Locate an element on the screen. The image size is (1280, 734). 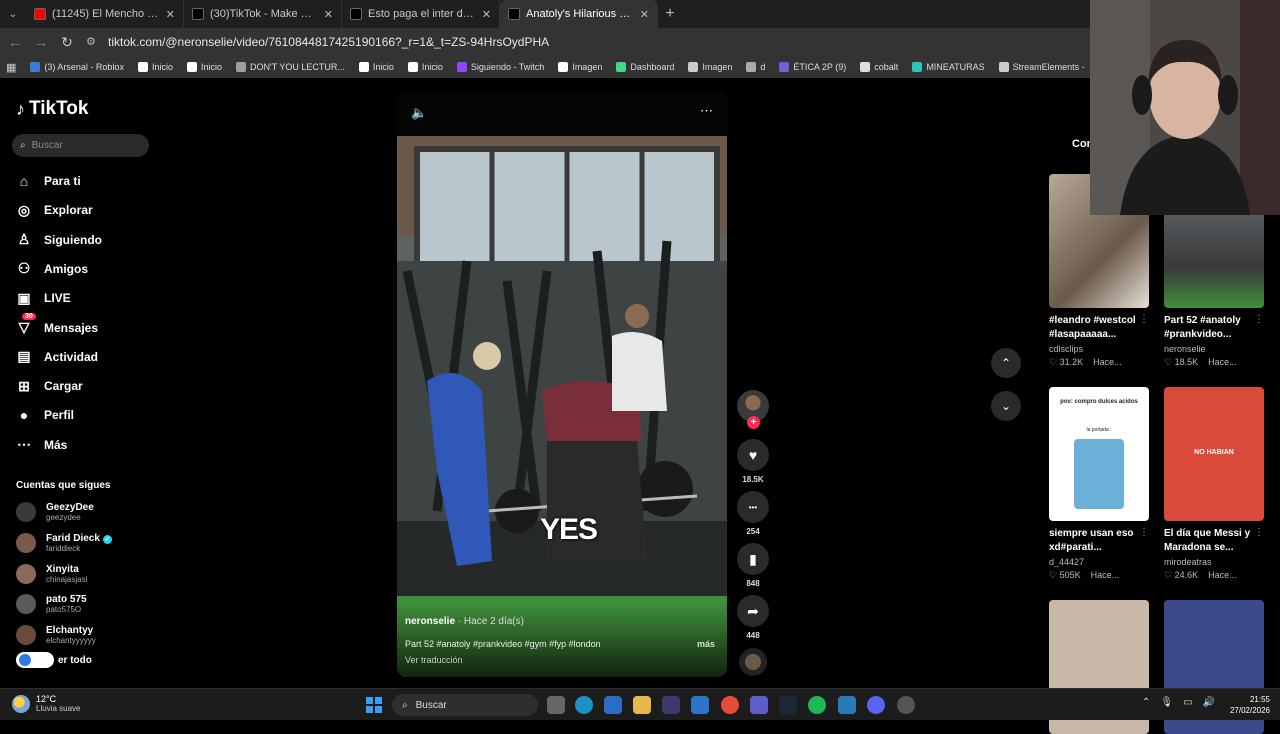
bookmark-item: ÉTICA 2P (9) is located at coordinates (812, 67).